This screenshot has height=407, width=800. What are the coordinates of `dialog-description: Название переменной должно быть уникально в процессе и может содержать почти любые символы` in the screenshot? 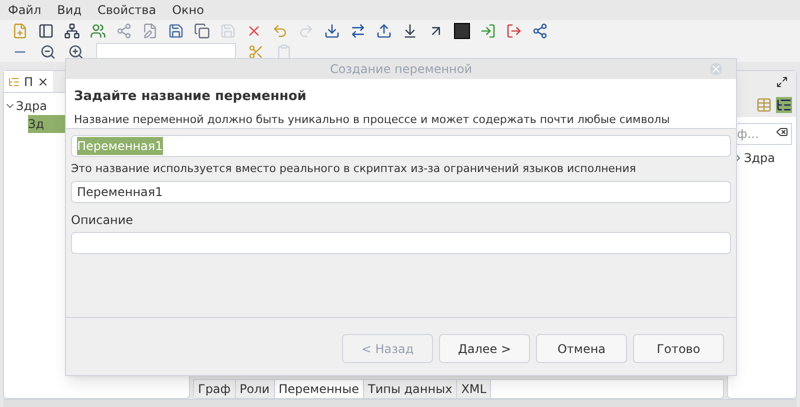 It's located at (372, 120).